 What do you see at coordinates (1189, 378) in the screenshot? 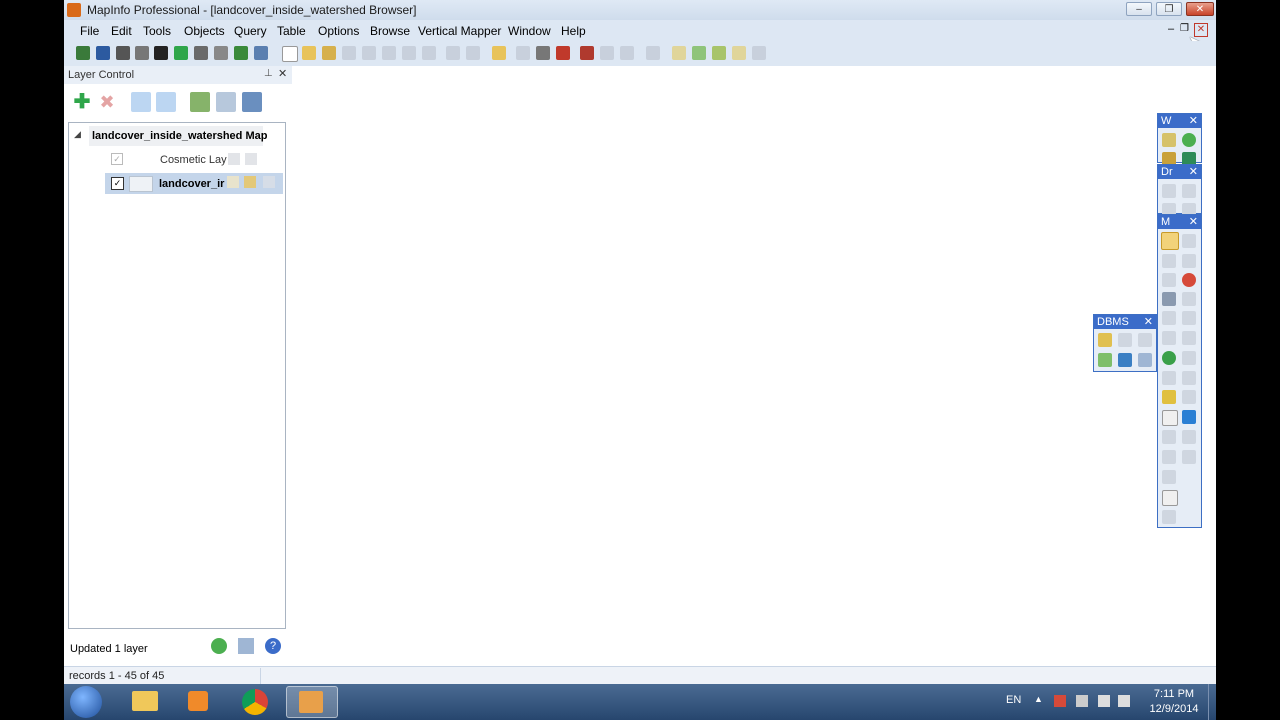
I see `drag-map-icon` at bounding box center [1189, 378].